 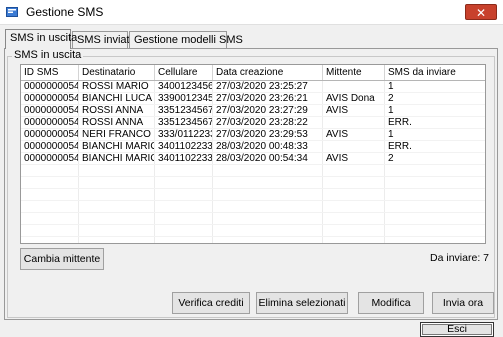 I want to click on cell-id-sms: 000000005495, so click(x=50, y=146).